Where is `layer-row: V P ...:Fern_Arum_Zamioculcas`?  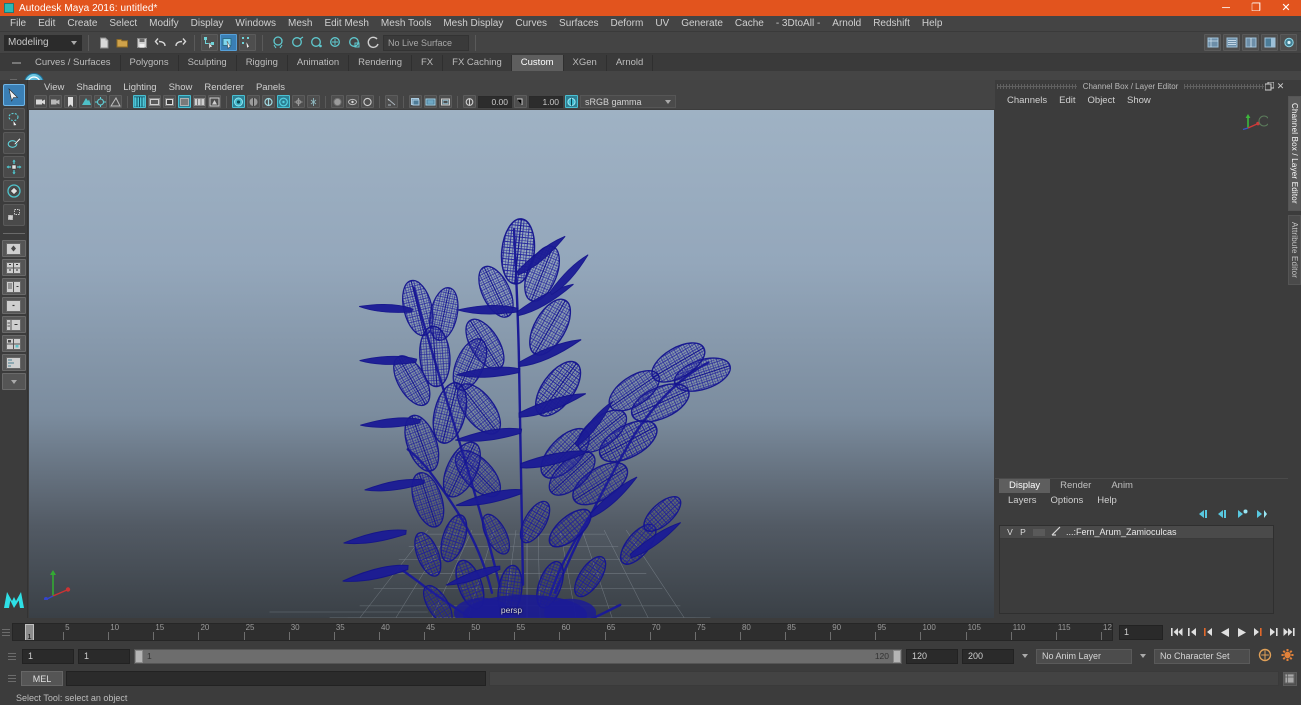 layer-row: V P ...:Fern_Arum_Zamioculcas is located at coordinates (1136, 532).